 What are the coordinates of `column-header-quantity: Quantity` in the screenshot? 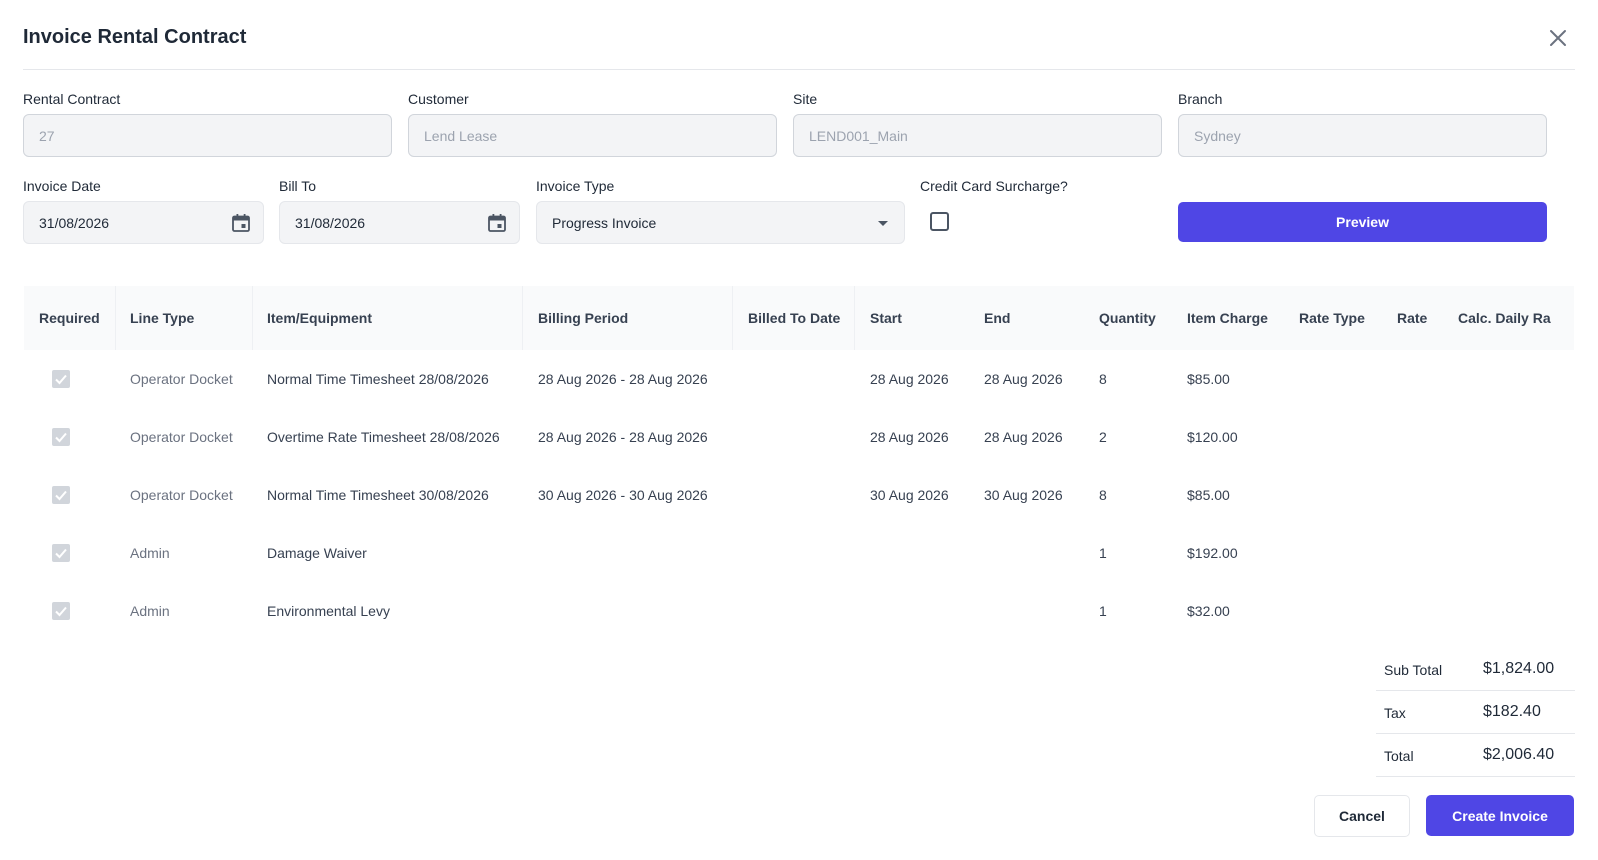 It's located at (1127, 318).